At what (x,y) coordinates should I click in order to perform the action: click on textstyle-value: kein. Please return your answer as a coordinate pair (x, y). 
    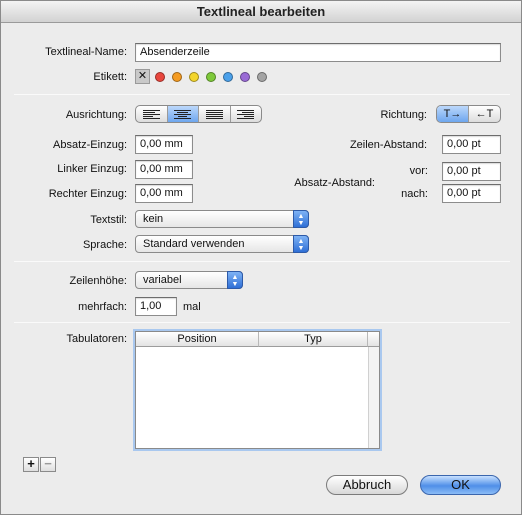
    Looking at the image, I should click on (153, 219).